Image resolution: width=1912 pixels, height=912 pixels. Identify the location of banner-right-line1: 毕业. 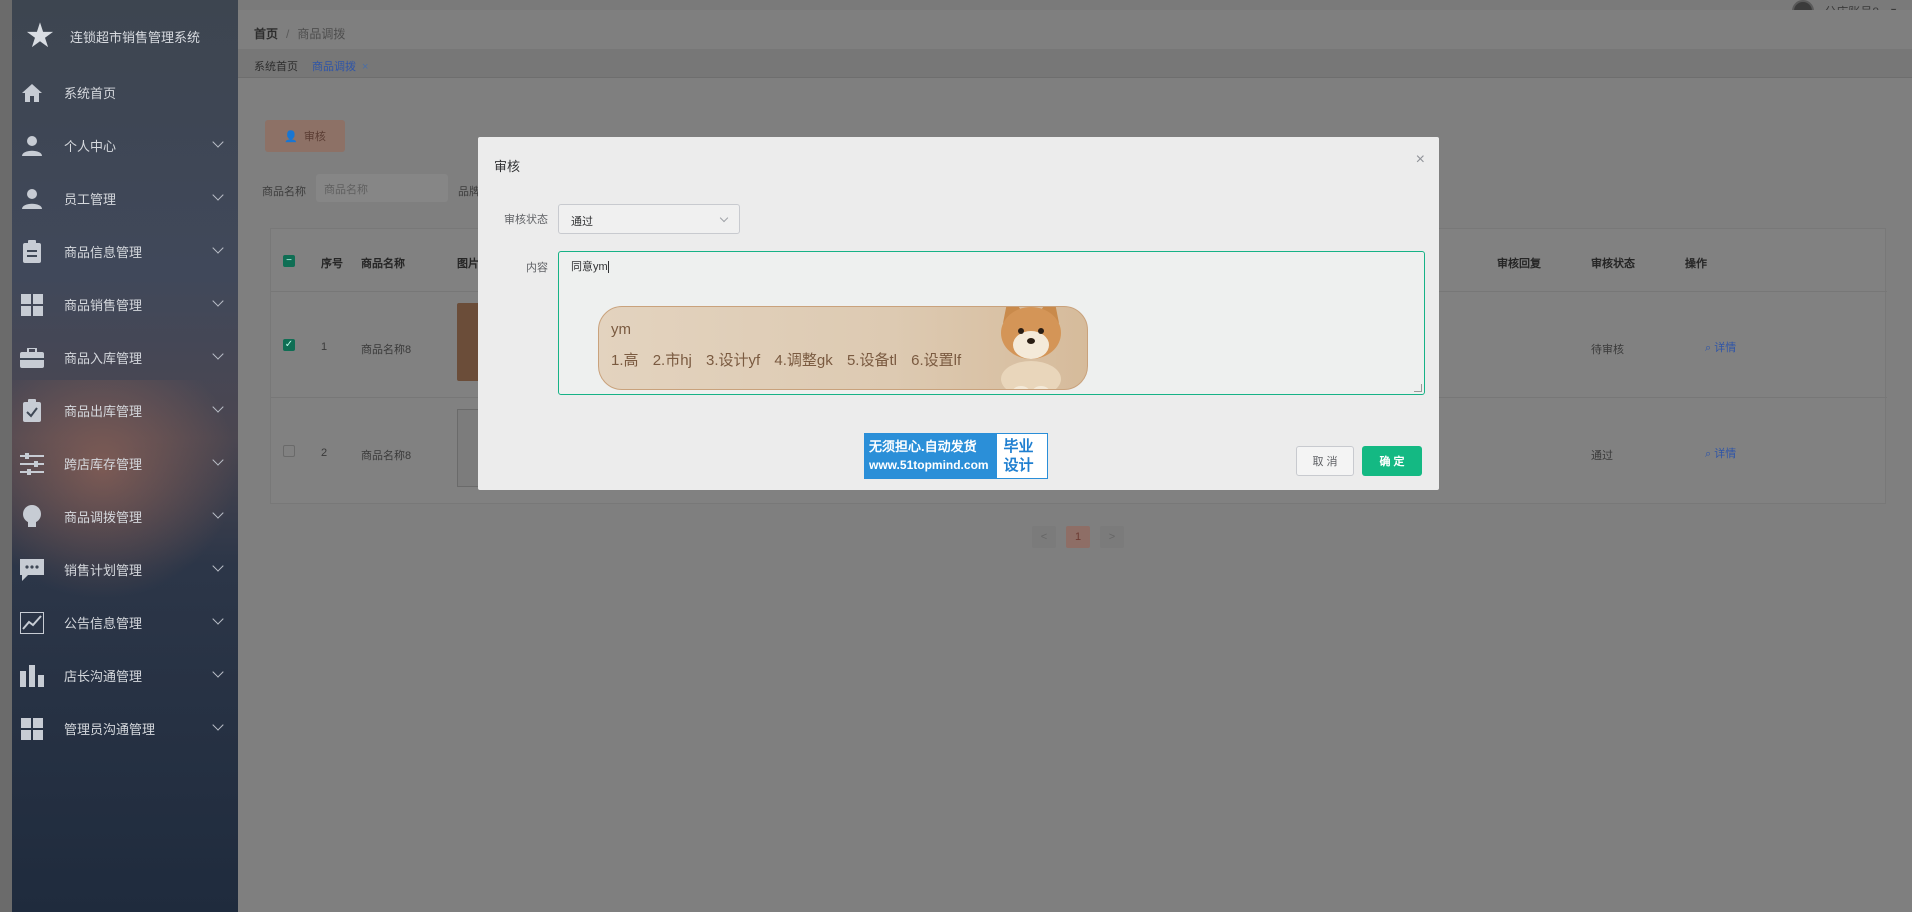
(1018, 446).